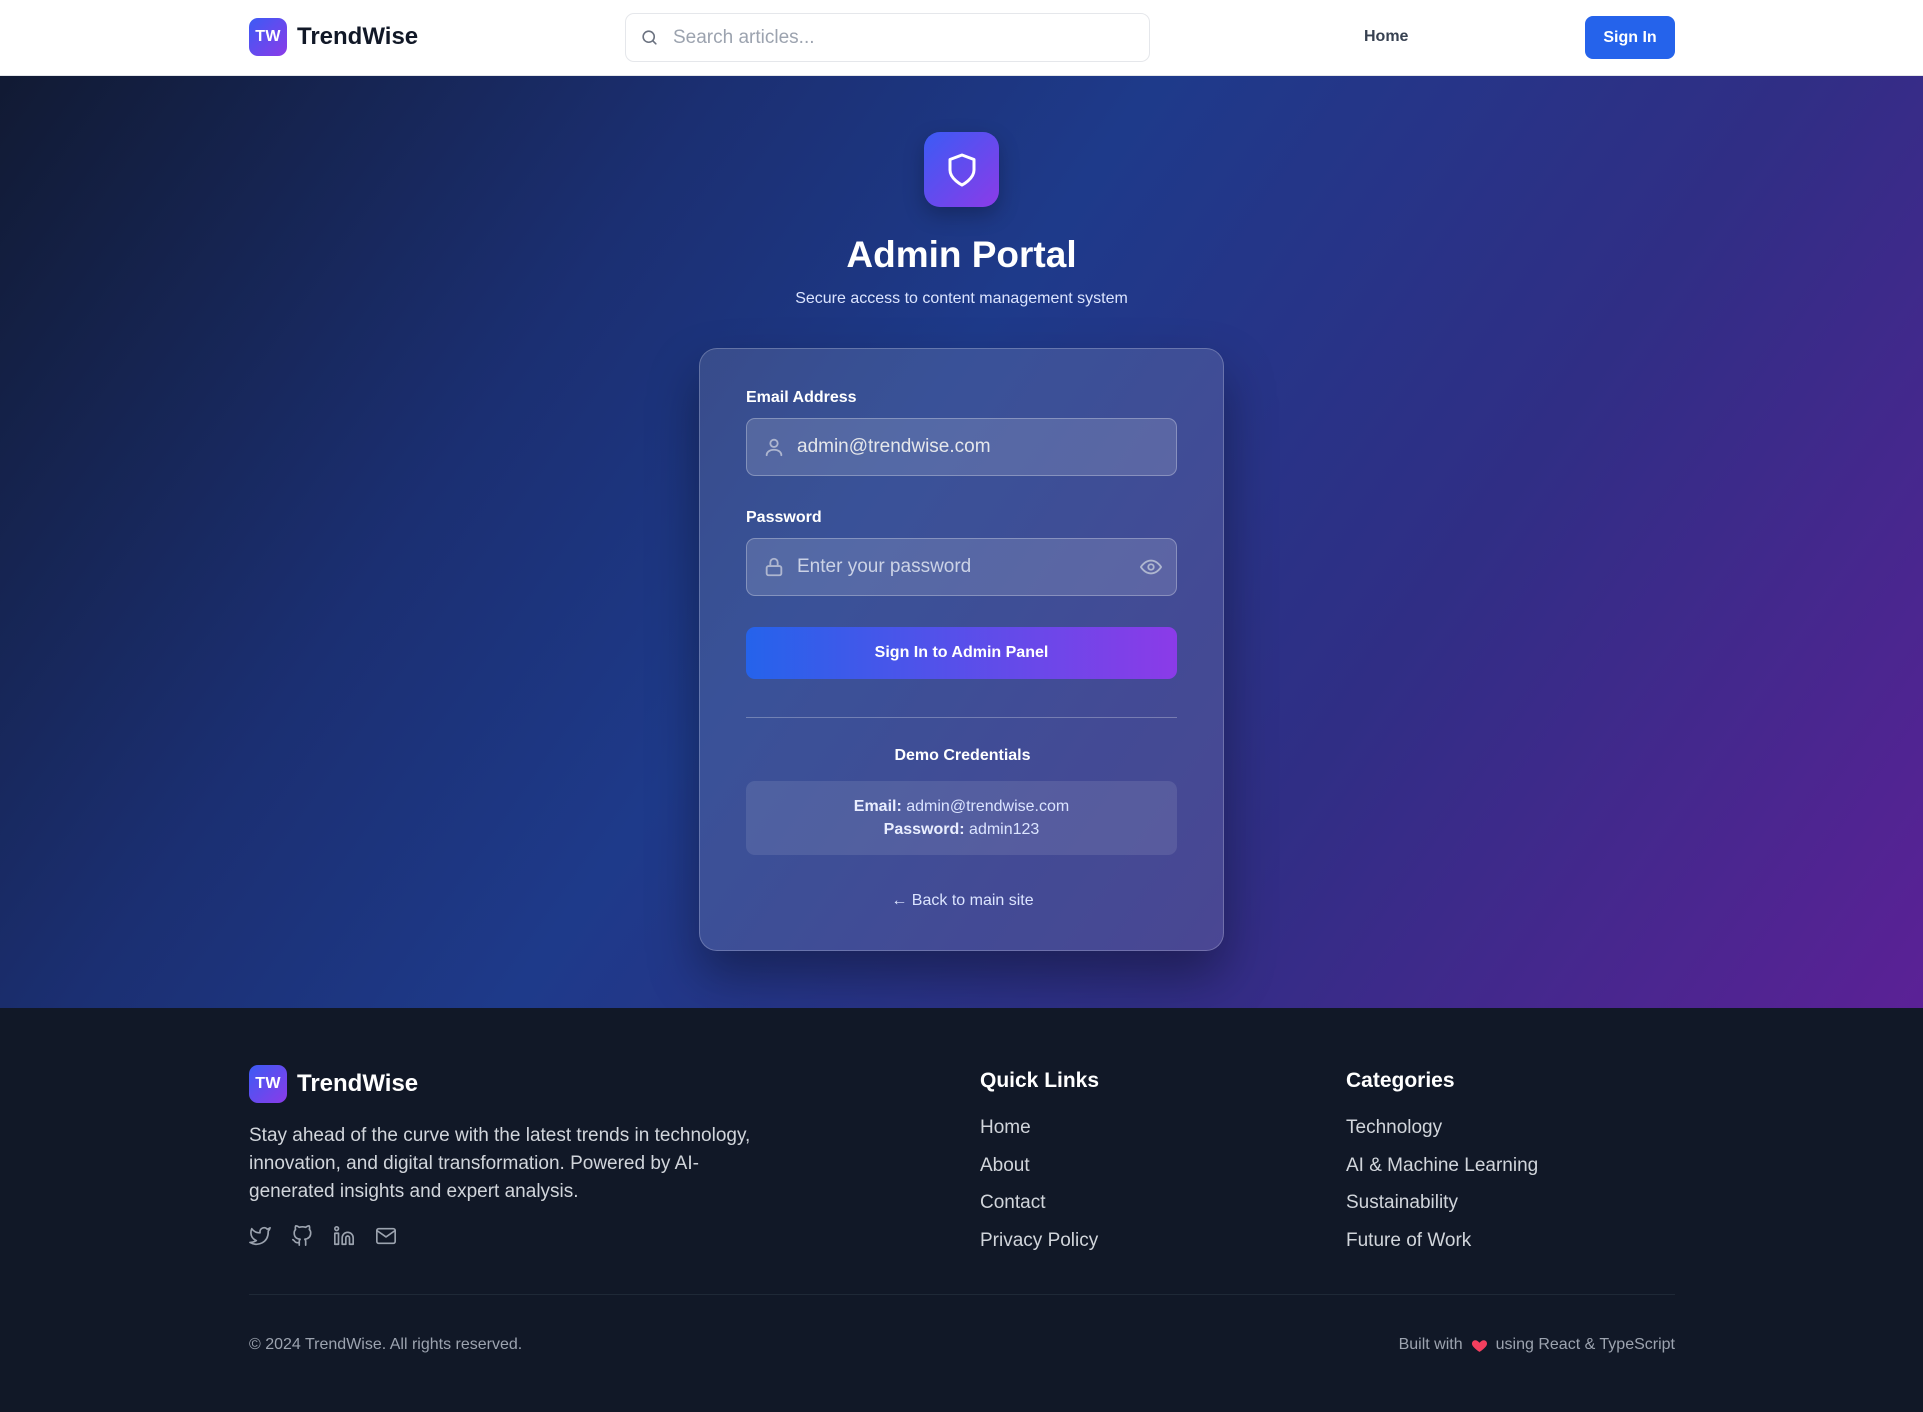 The image size is (1923, 1412). I want to click on user-icon, so click(774, 447).